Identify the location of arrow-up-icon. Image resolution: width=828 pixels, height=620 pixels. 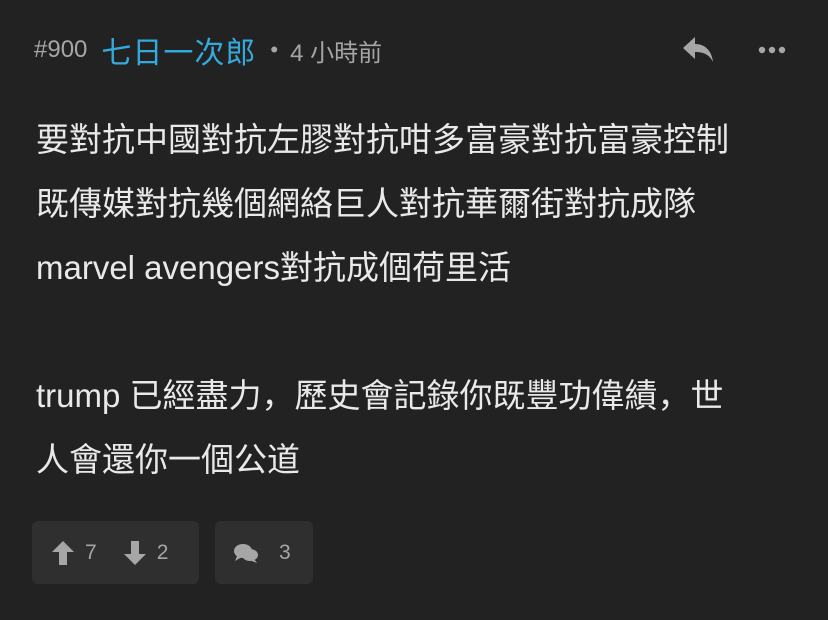
(63, 552).